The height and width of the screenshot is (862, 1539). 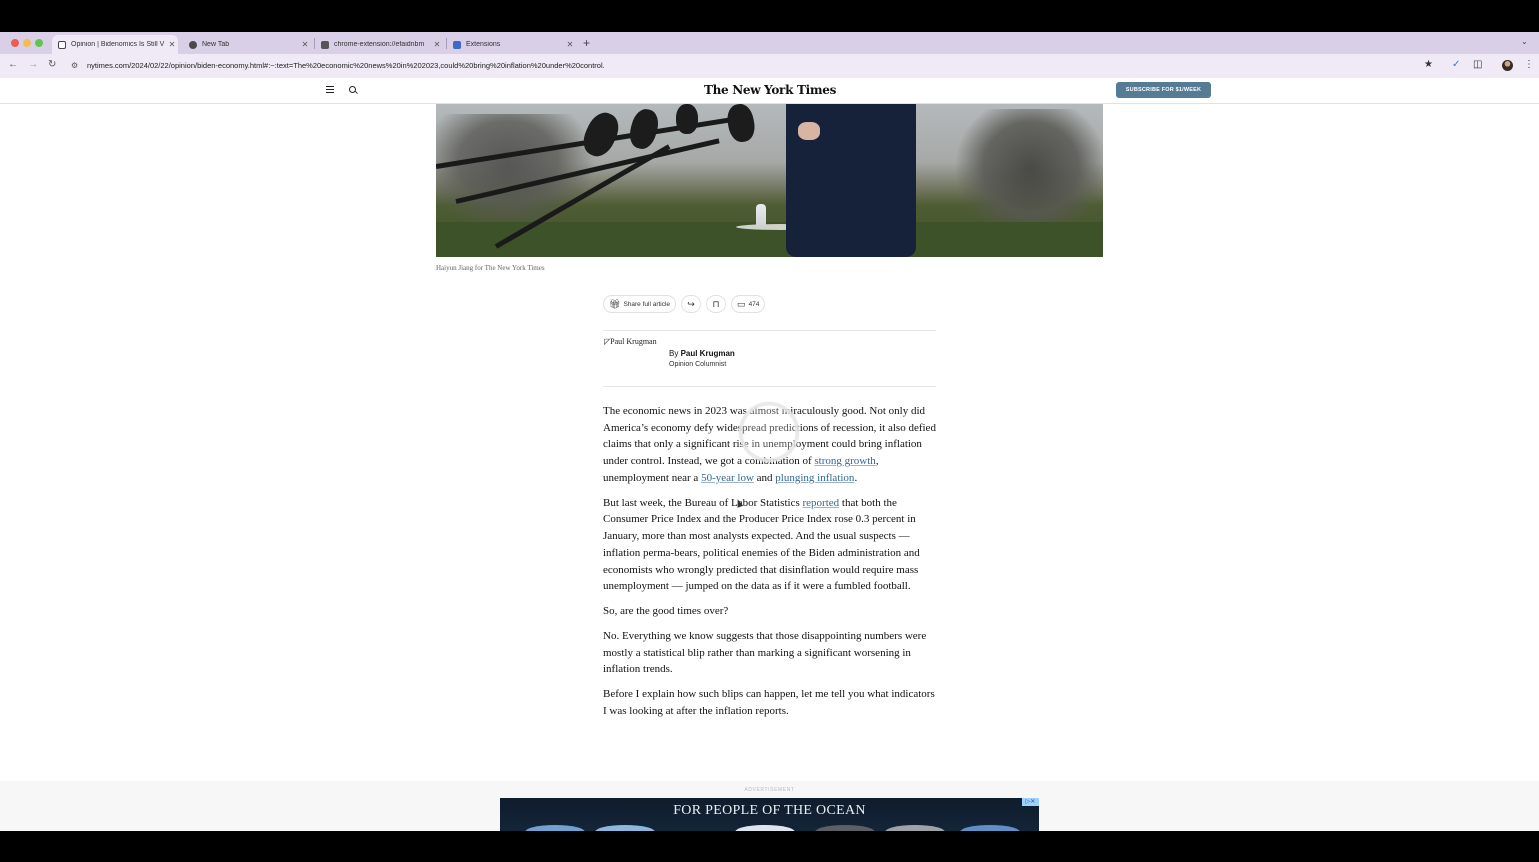 I want to click on minimize-window-button, so click(x=27, y=43).